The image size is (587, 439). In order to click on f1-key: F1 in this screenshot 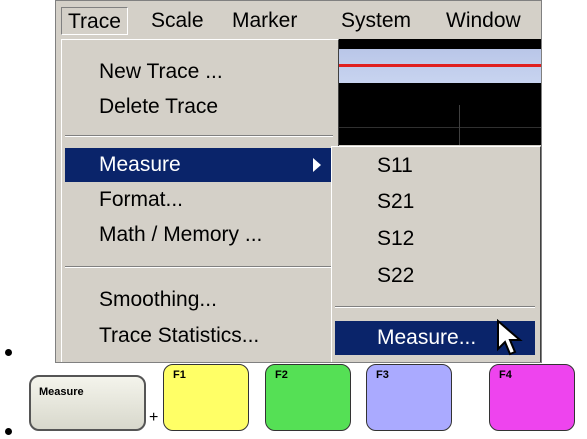, I will do `click(206, 397)`.